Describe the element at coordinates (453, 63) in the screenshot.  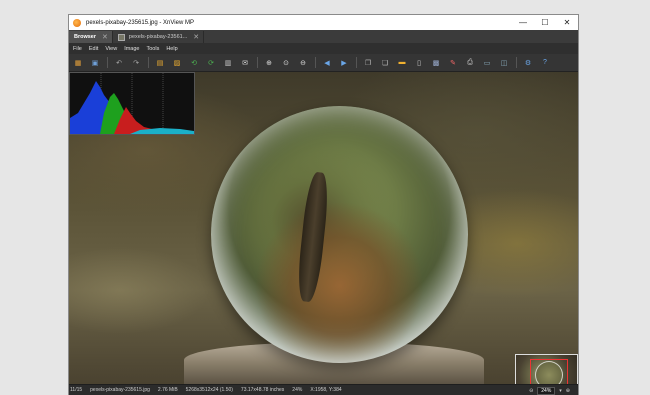
I see `paint-icon: ✎` at that location.